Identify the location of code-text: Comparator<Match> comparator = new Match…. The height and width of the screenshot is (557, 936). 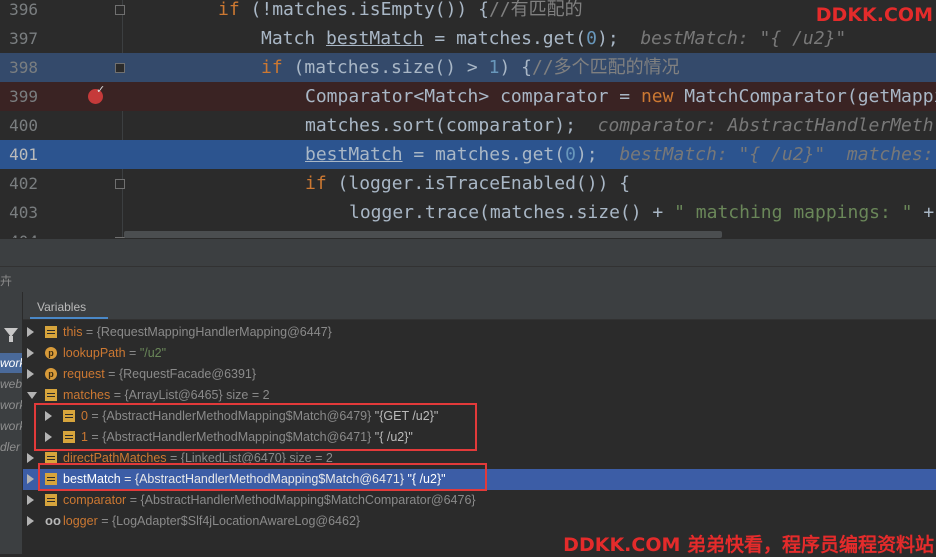
(620, 96).